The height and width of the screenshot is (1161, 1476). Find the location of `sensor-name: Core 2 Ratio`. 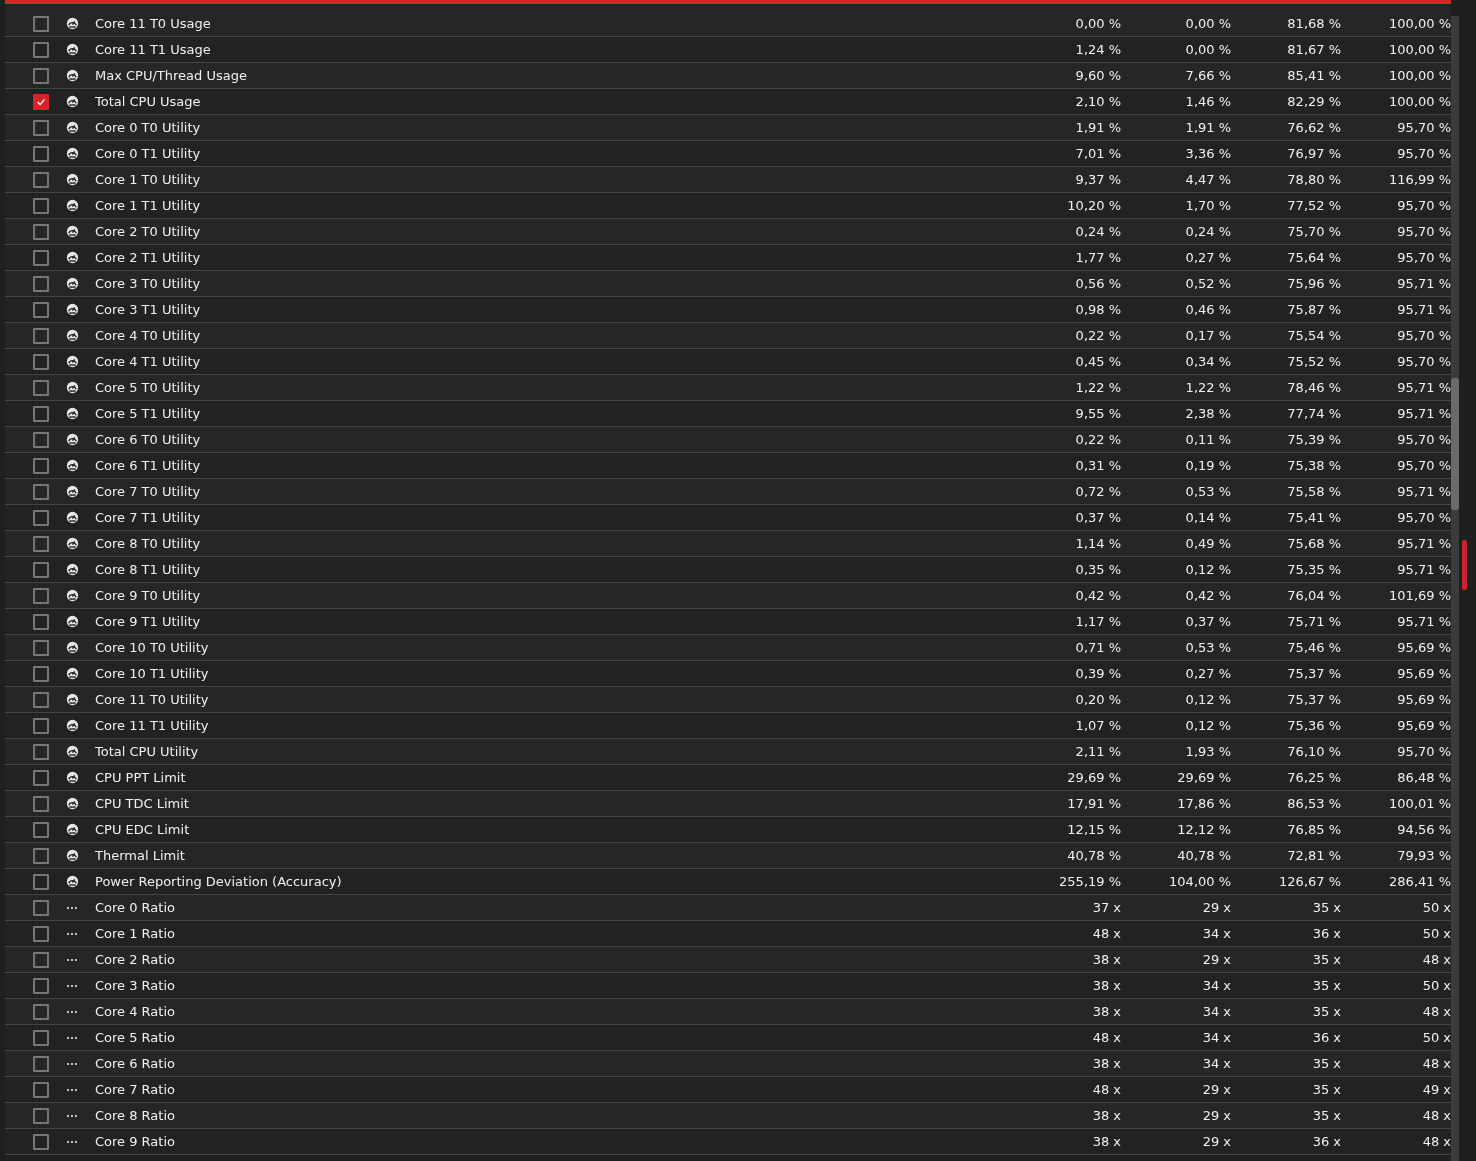

sensor-name: Core 2 Ratio is located at coordinates (135, 959).